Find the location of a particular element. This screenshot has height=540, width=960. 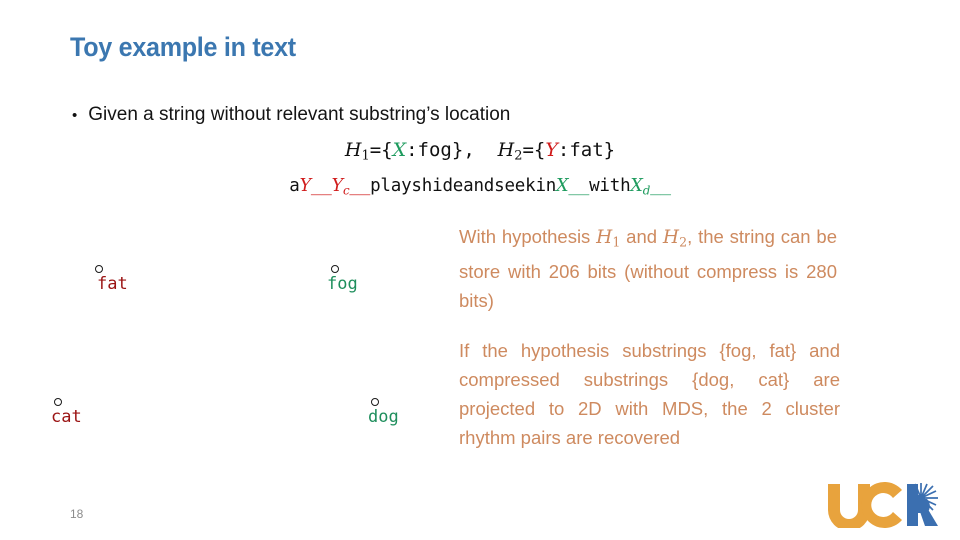

ucr-logo is located at coordinates (882, 506).